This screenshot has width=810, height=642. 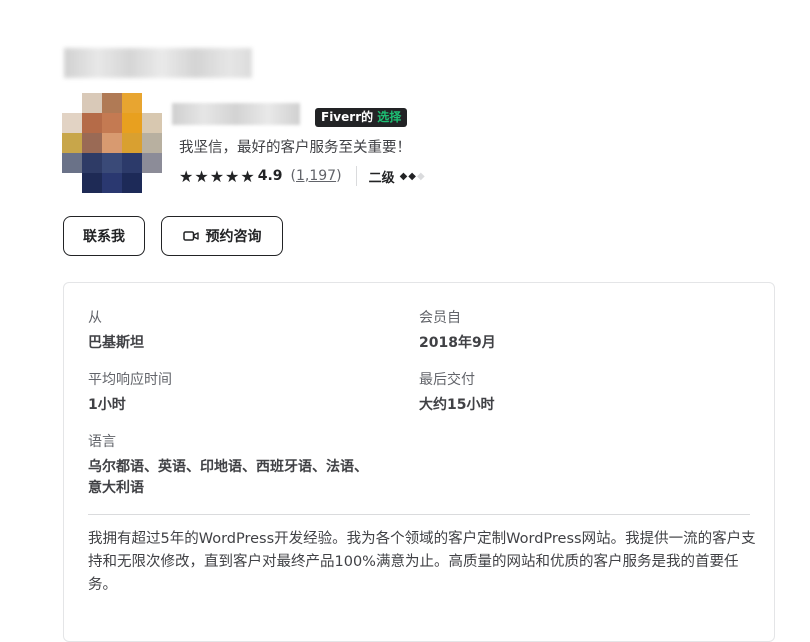 I want to click on avatar, so click(x=112, y=143).